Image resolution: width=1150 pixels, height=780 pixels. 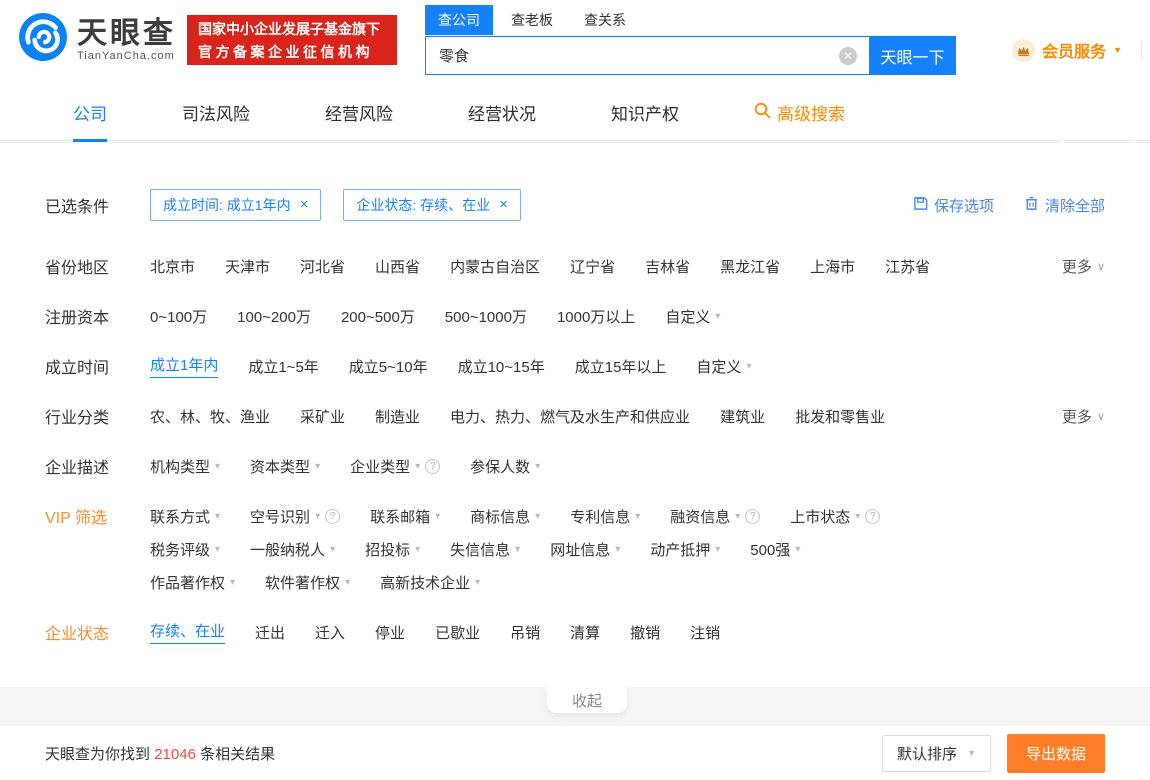 I want to click on chevron-down-icon: ▼, so click(x=971, y=753).